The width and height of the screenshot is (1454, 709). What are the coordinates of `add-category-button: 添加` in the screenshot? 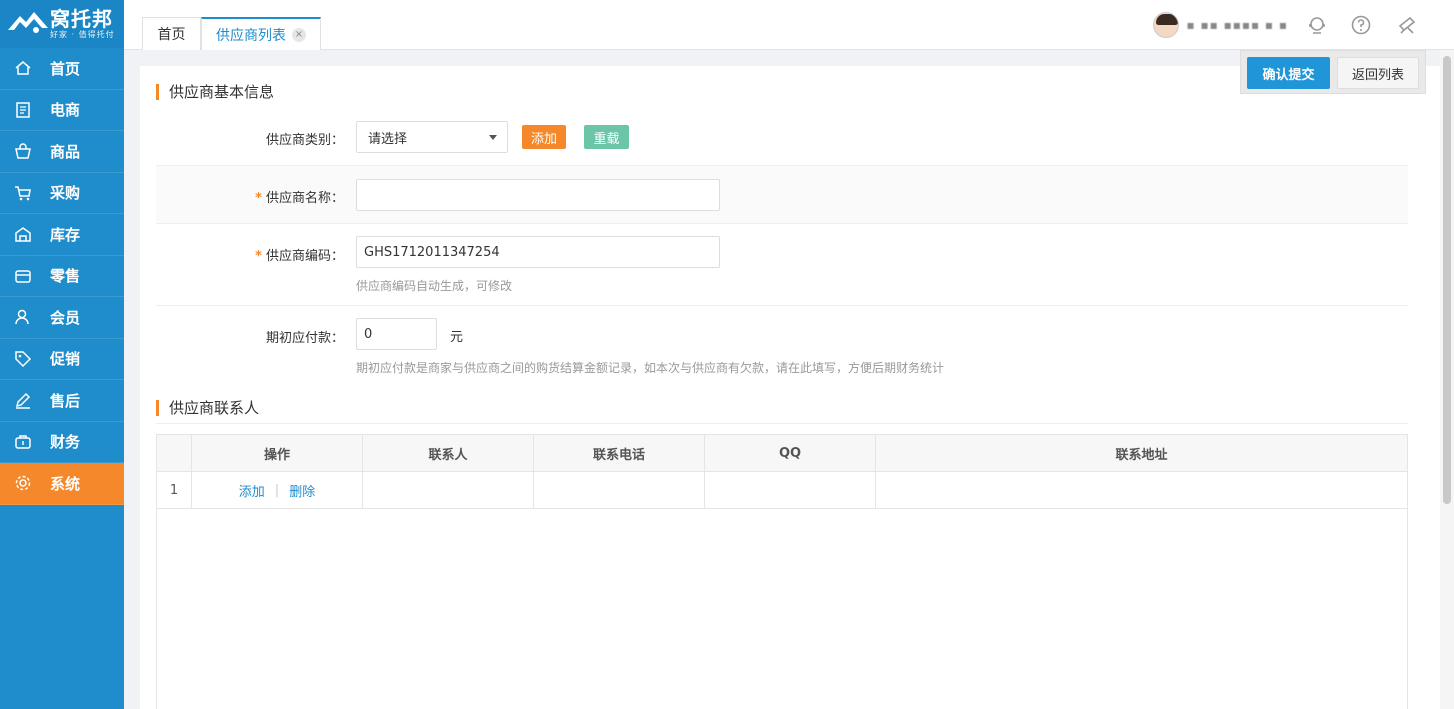 It's located at (544, 137).